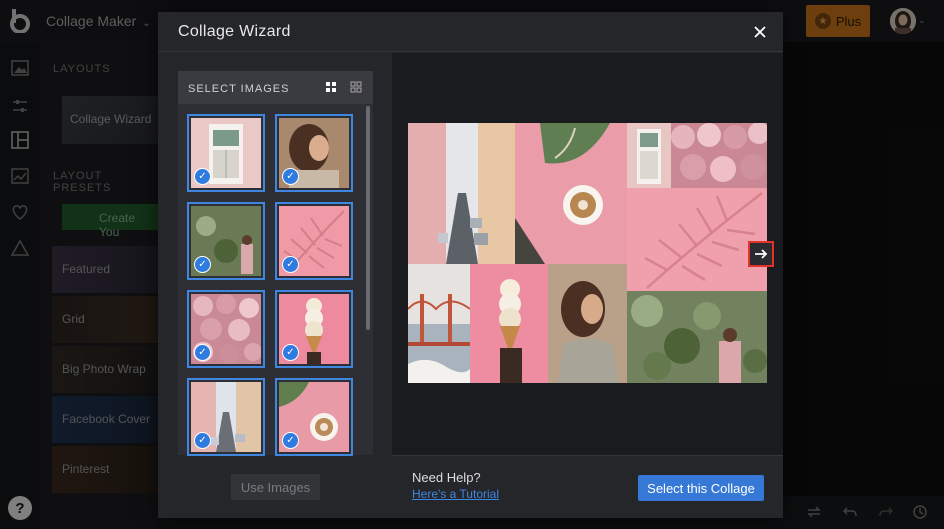 This screenshot has width=944, height=529. I want to click on next-collage-button, so click(761, 254).